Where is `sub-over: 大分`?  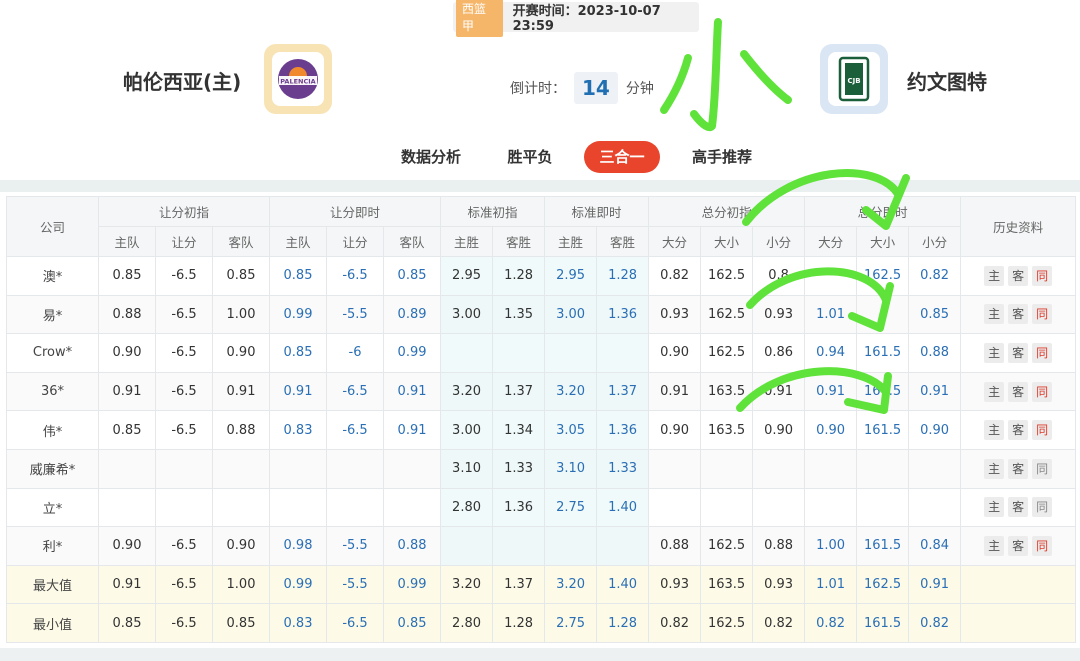
sub-over: 大分 is located at coordinates (831, 241).